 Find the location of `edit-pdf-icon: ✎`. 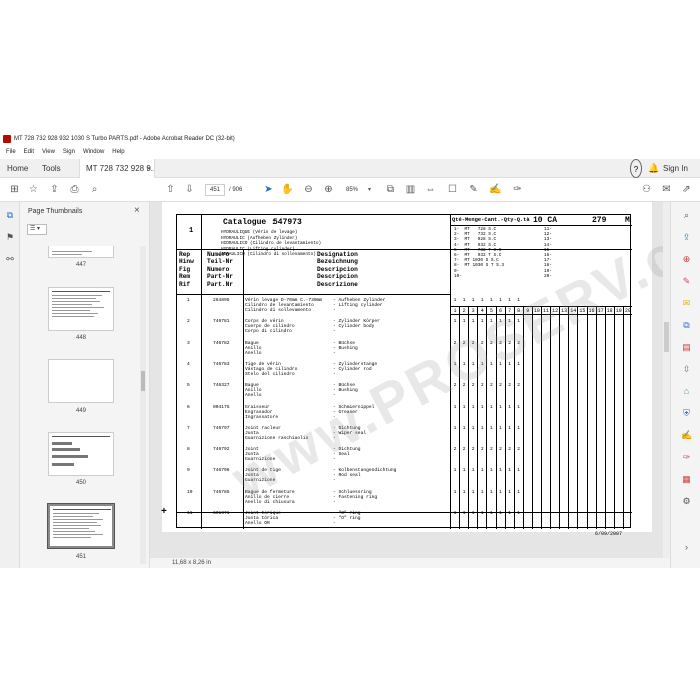

edit-pdf-icon: ✎ is located at coordinates (686, 281).